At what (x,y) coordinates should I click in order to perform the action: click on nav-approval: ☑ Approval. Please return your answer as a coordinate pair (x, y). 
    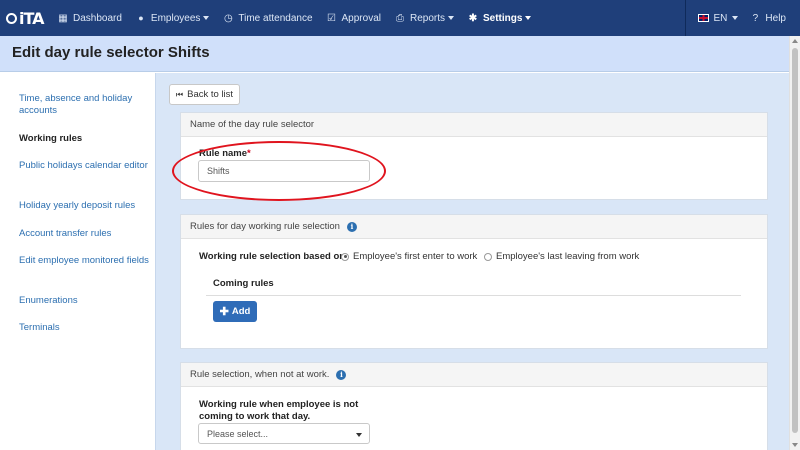
    Looking at the image, I should click on (354, 18).